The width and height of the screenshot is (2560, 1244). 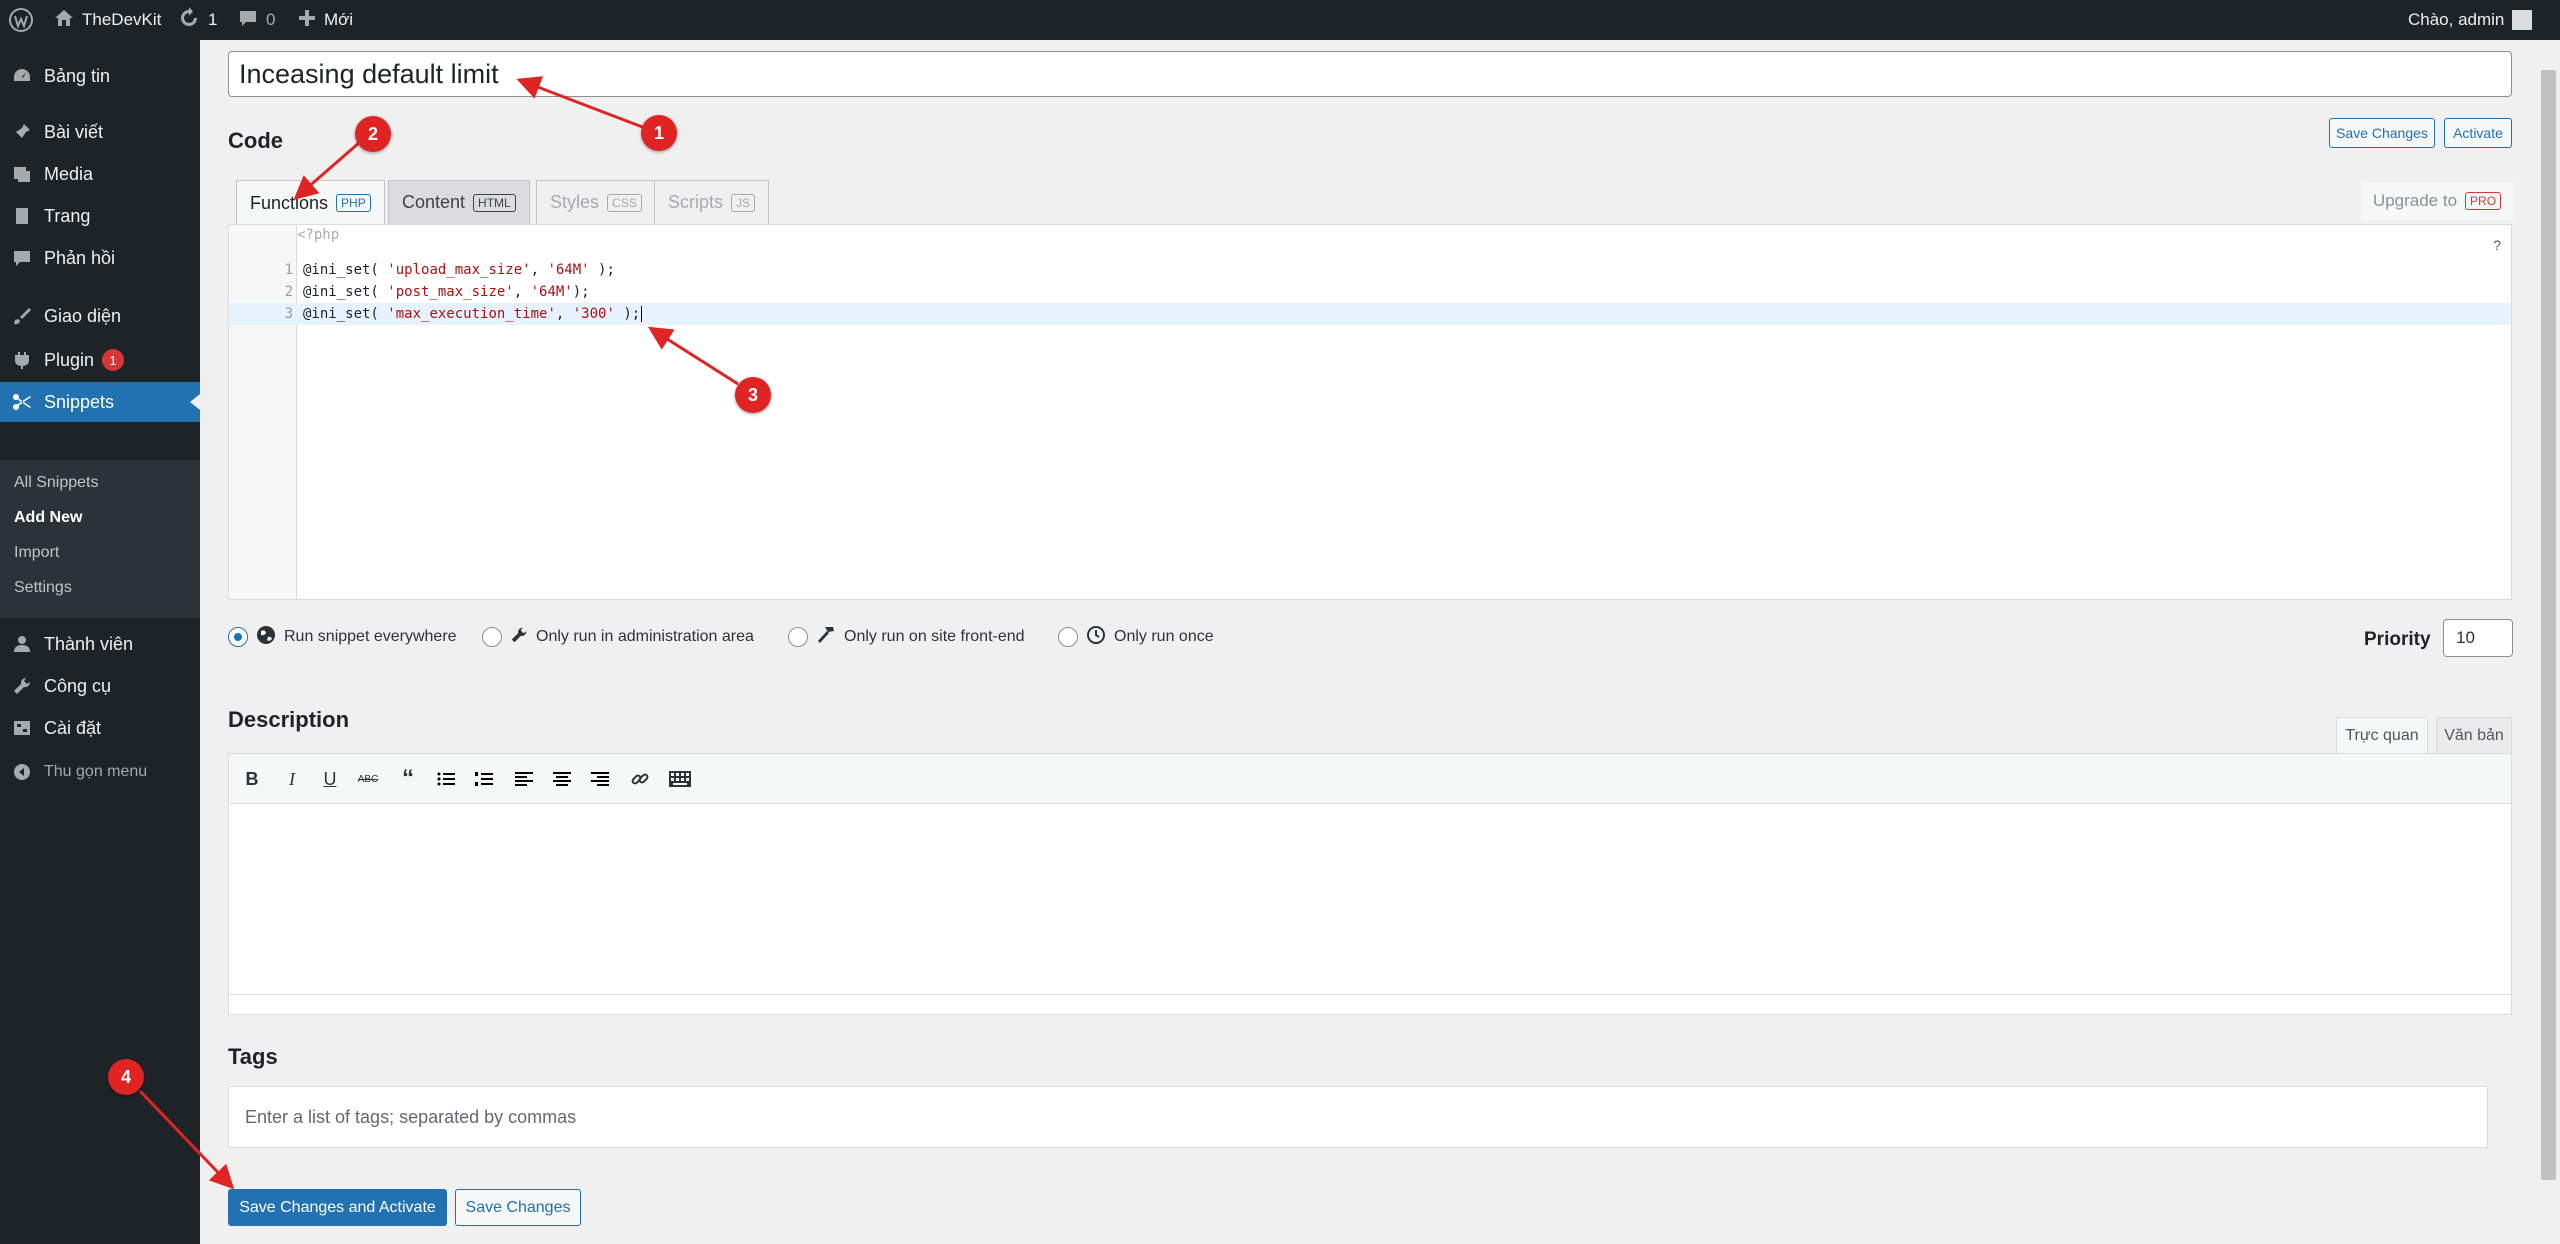 I want to click on avatar, so click(x=2522, y=20).